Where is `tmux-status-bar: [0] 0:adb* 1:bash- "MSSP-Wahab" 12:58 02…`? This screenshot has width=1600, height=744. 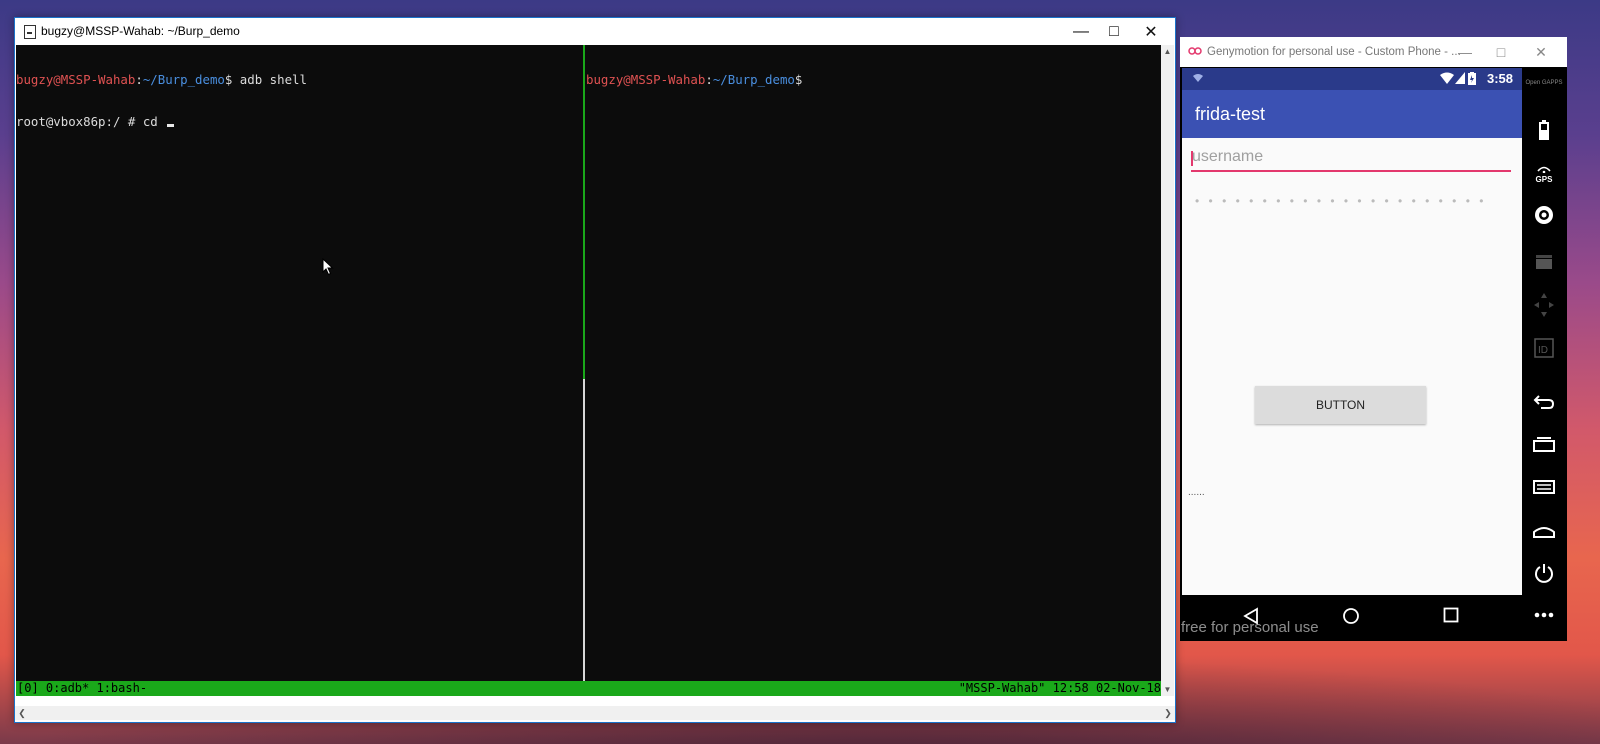 tmux-status-bar: [0] 0:adb* 1:bash- "MSSP-Wahab" 12:58 02… is located at coordinates (588, 688).